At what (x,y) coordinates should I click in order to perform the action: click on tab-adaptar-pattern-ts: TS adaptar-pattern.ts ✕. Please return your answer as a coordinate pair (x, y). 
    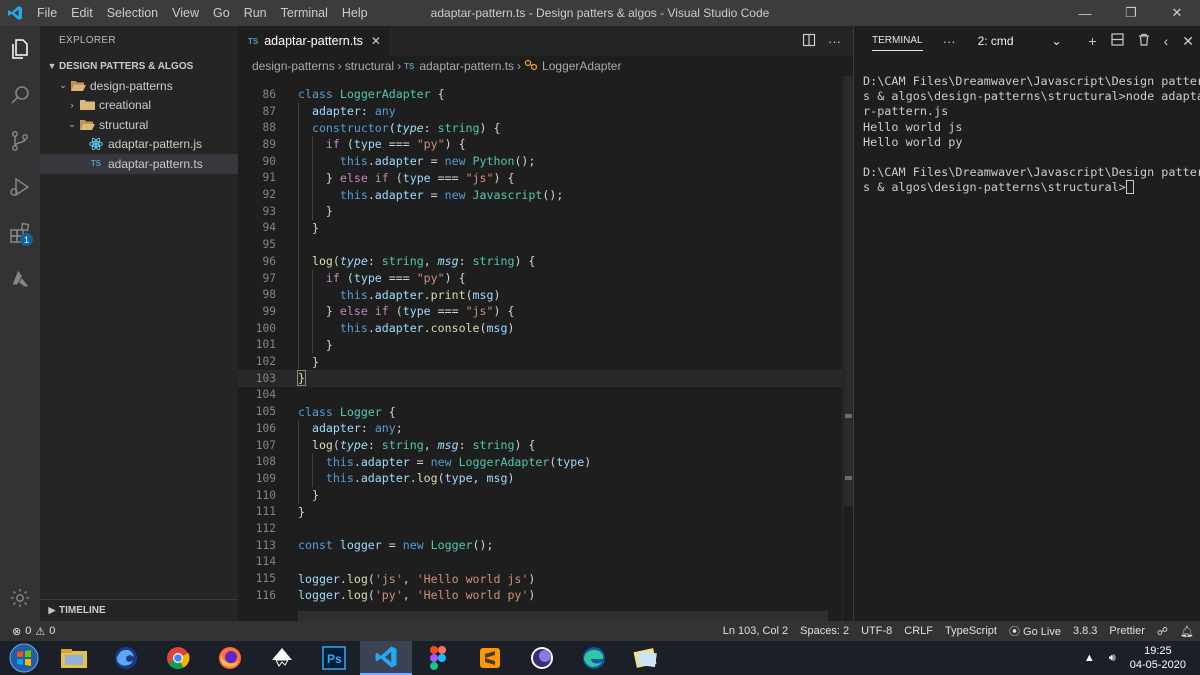
    Looking at the image, I should click on (313, 41).